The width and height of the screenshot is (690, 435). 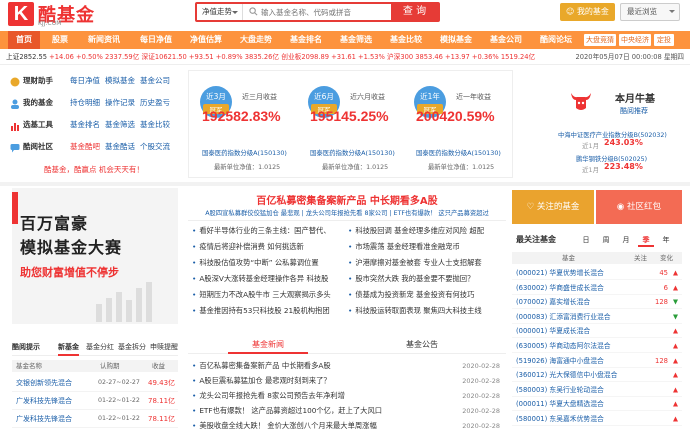 I want to click on news-link: 看好半导体行业的三条主线：国产替代、, so click(x=267, y=231).